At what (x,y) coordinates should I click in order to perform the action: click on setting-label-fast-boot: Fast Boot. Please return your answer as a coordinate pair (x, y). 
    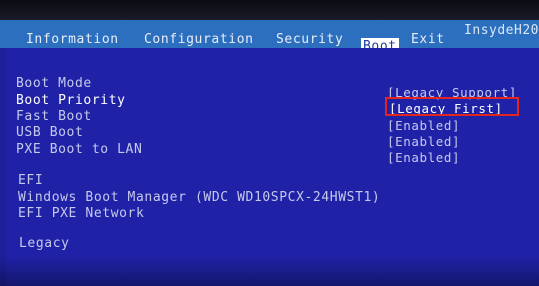
    Looking at the image, I should click on (54, 116).